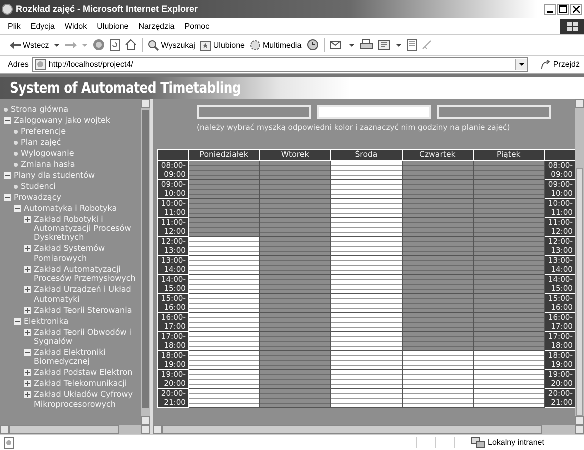 Image resolution: width=584 pixels, height=450 pixels. Describe the element at coordinates (172, 45) in the screenshot. I see `search-button: Wyszukaj` at that location.